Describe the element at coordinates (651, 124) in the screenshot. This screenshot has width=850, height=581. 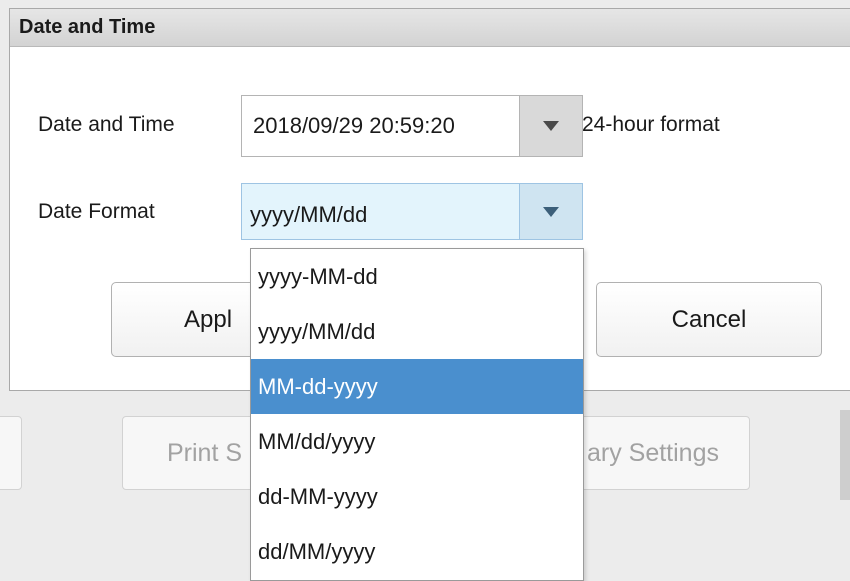
I see `time-format-note: 24-hour format` at that location.